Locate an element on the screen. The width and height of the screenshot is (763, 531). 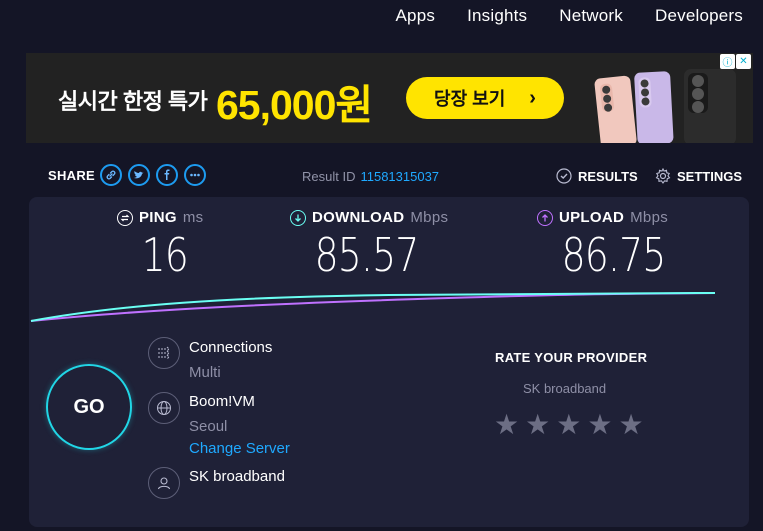
download-header: DOWNLOAD Mbps is located at coordinates (369, 217).